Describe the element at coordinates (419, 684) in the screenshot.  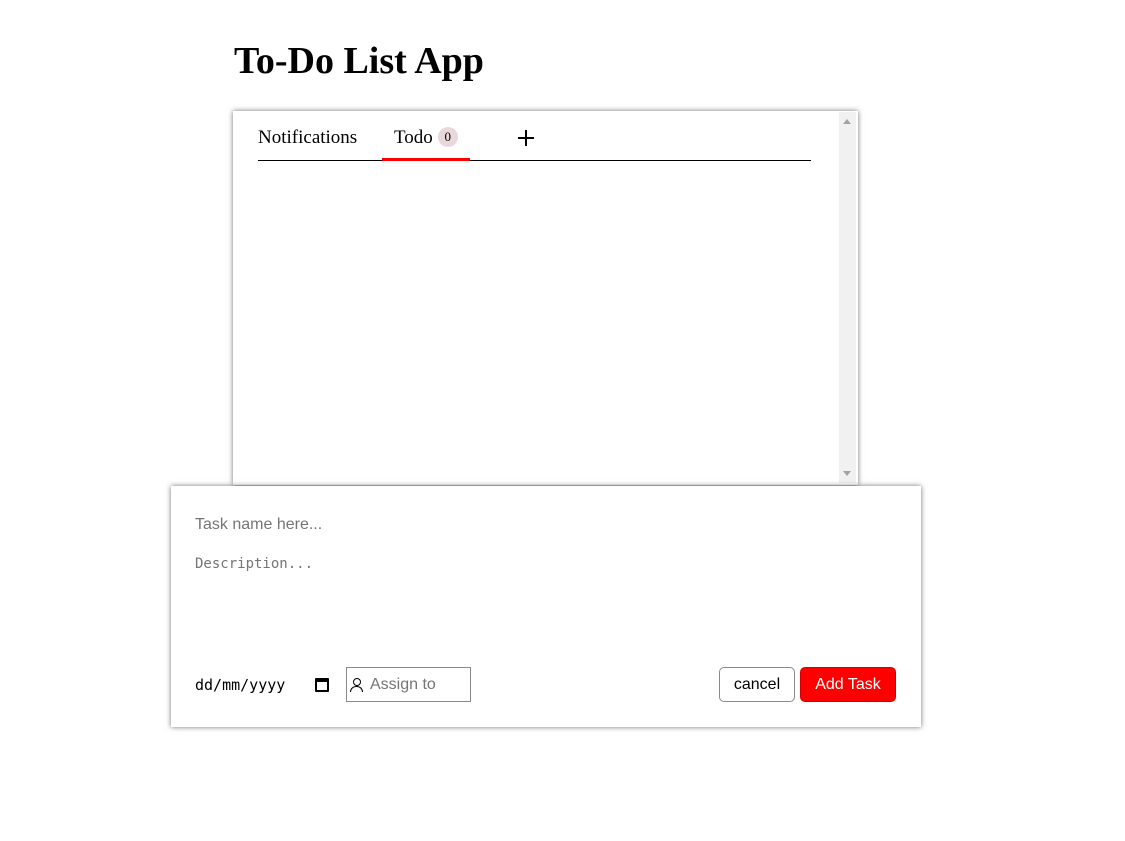
I see `assign-to-input` at that location.